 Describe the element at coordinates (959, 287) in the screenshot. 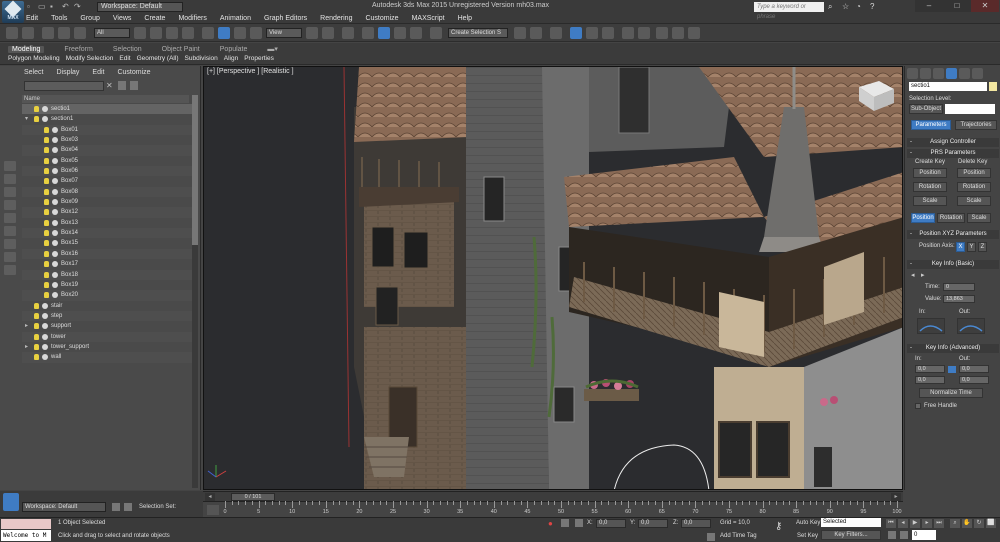

I see `time-spinner: 0` at that location.